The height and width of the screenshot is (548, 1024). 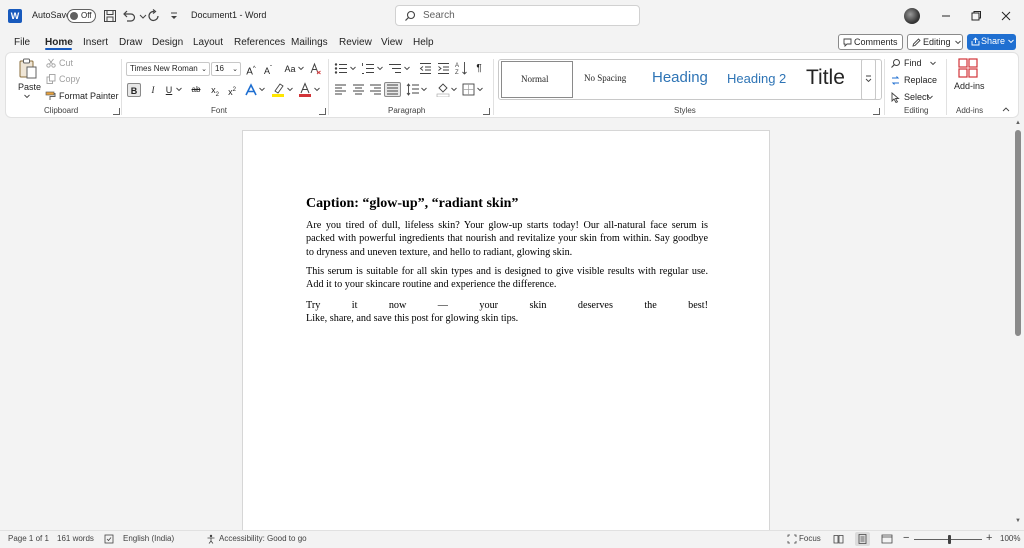 I want to click on styles-launcher-icon, so click(x=876, y=111).